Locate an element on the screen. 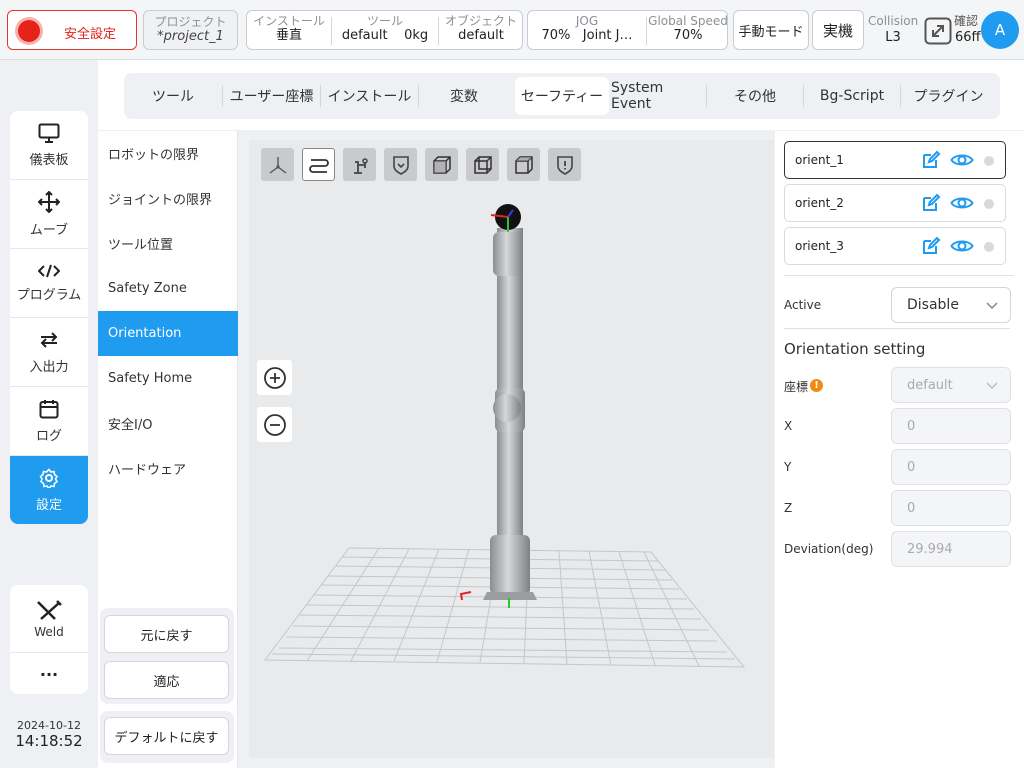 The image size is (1024, 768). nav-item-label: ムーブ is located at coordinates (49, 230).